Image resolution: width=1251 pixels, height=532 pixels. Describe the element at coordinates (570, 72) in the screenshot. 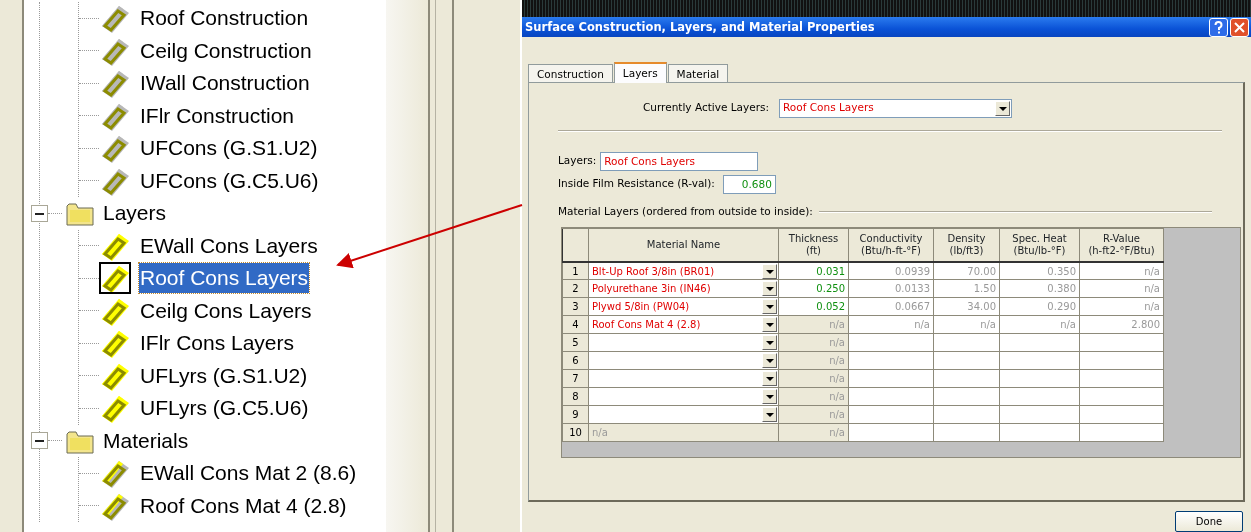

I see `tab: Construction` at that location.